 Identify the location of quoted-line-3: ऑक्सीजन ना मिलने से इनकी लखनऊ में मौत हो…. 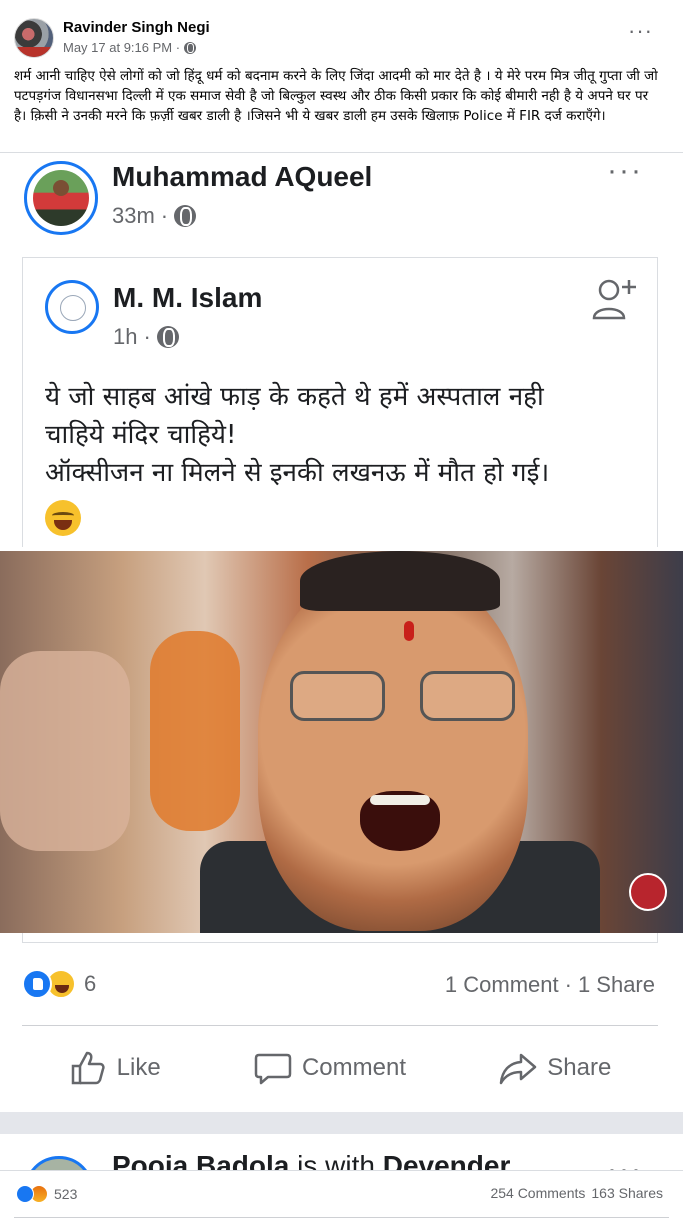
(297, 473).